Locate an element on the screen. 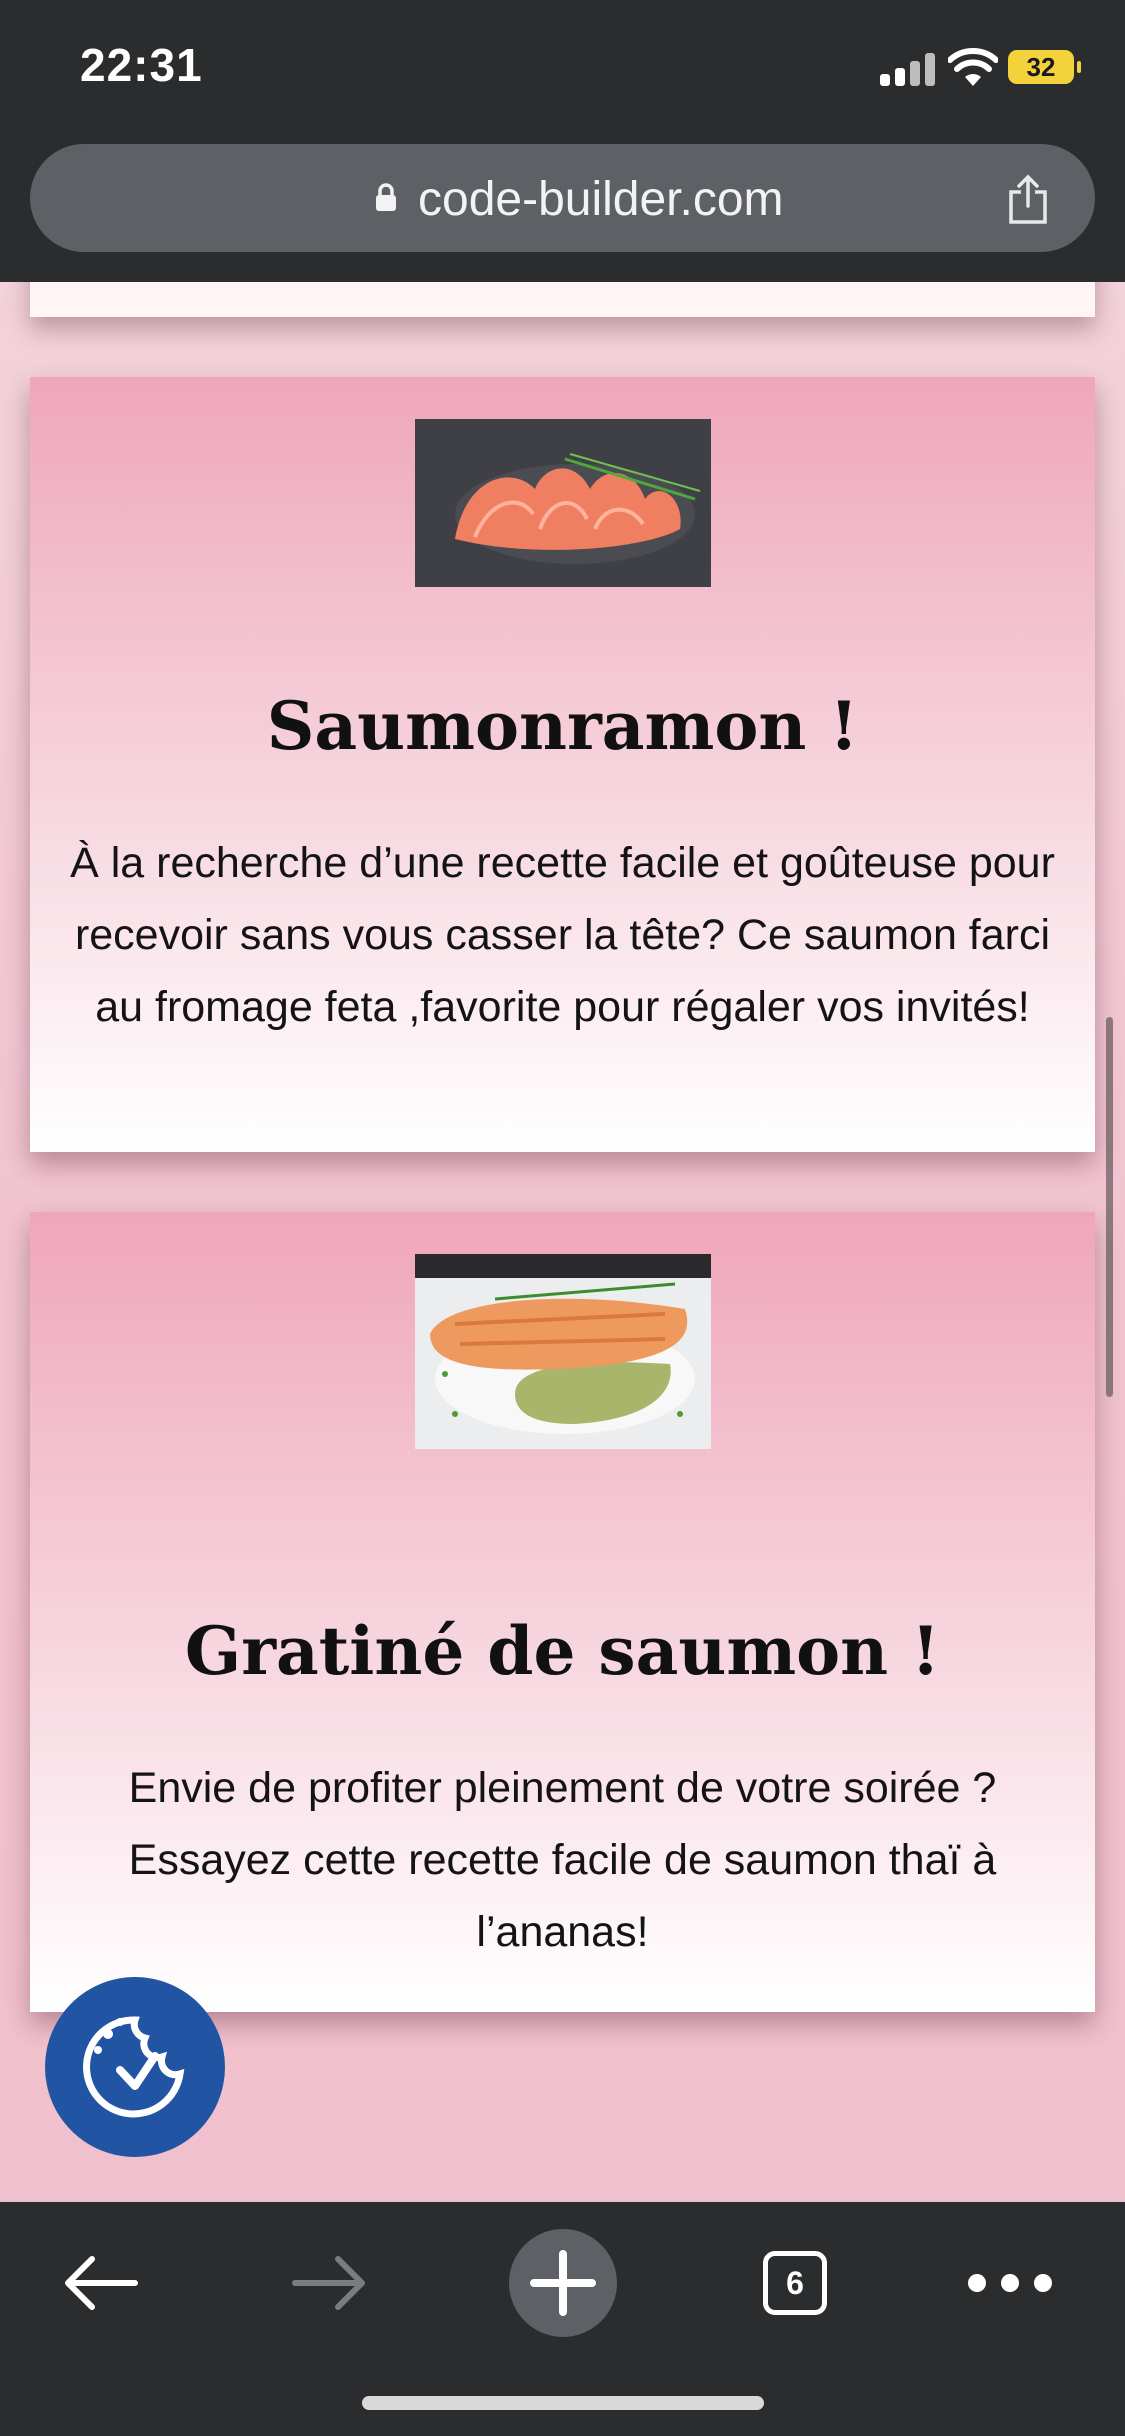  recipe-title: Saumonramon ! is located at coordinates (562, 726).